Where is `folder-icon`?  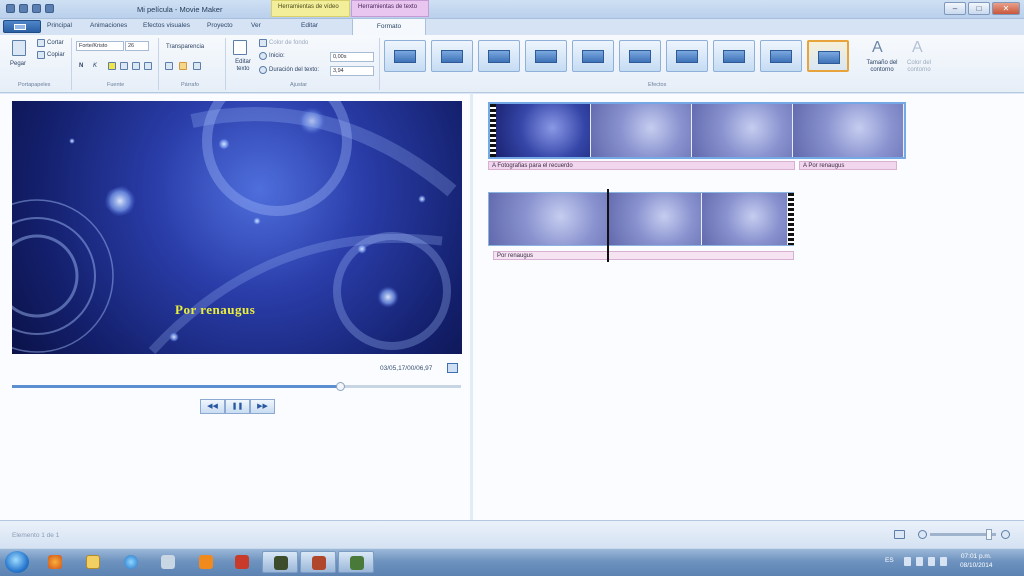
folder-icon is located at coordinates (93, 562).